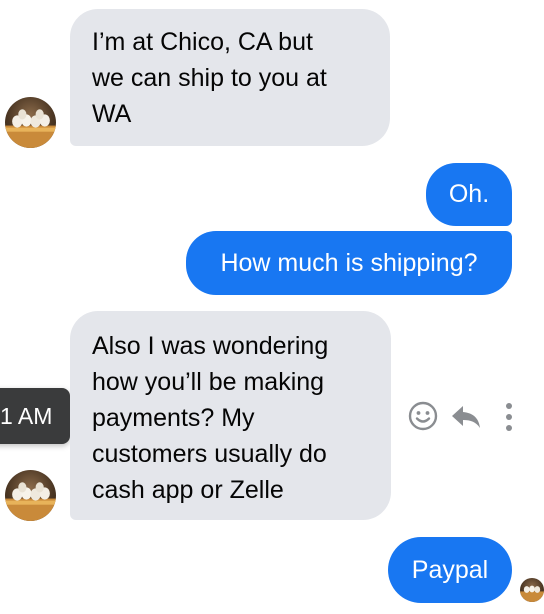 This screenshot has width=544, height=614. Describe the element at coordinates (509, 417) in the screenshot. I see `more-options-icon` at that location.